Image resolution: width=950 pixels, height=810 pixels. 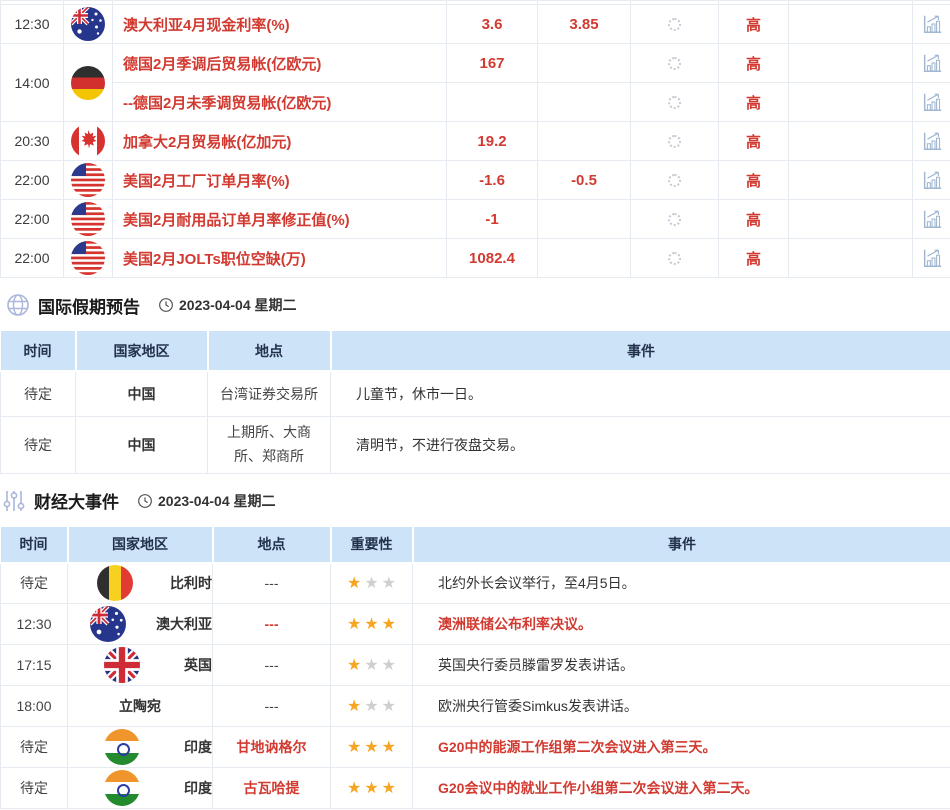 I want to click on table-row: 22:00 美国2月耐用品订单月率修正值(%) -1 高, so click(x=475, y=219).